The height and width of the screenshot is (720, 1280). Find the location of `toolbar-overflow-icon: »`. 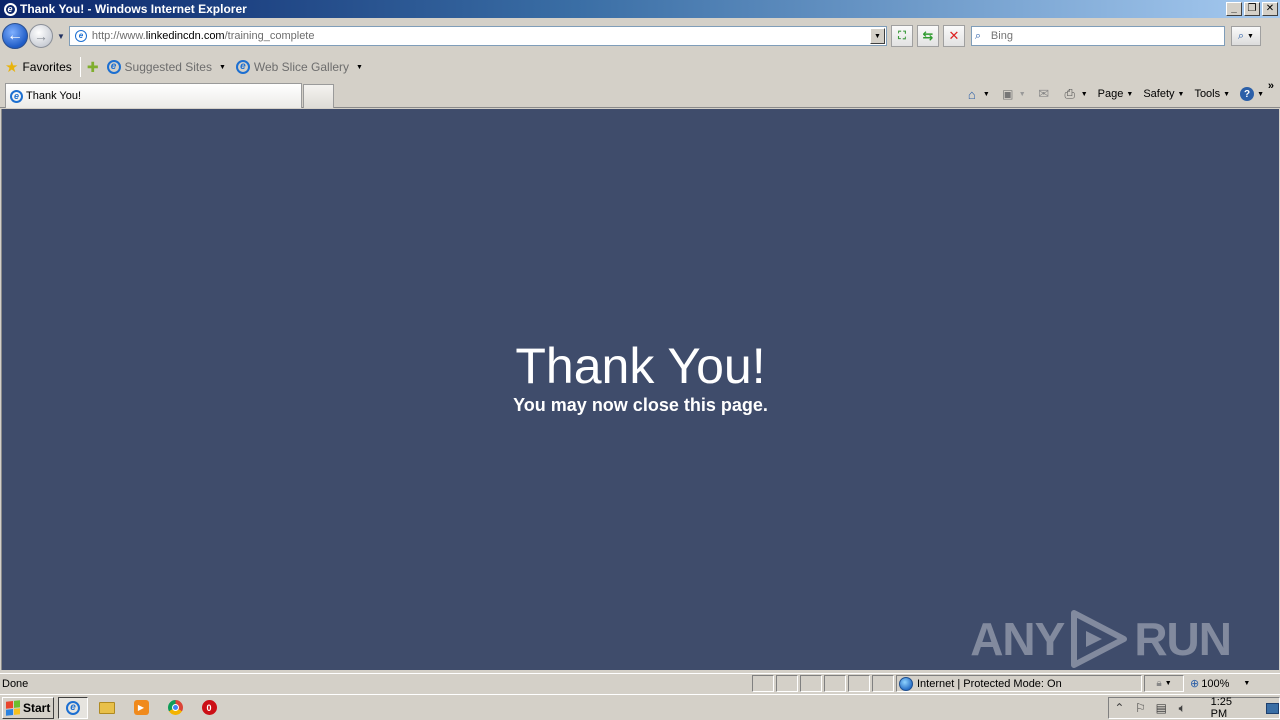

toolbar-overflow-icon: » is located at coordinates (1271, 86).